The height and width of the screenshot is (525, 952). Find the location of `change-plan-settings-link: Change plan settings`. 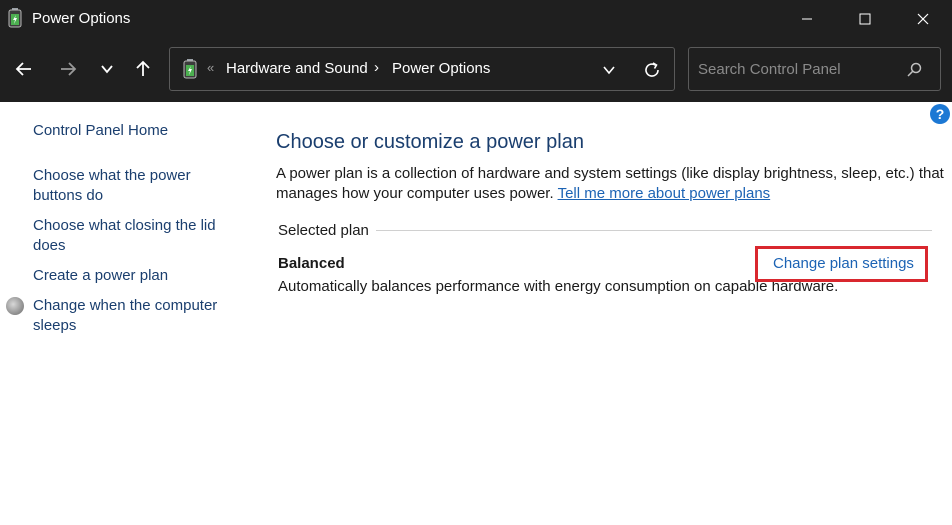

change-plan-settings-link: Change plan settings is located at coordinates (843, 263).